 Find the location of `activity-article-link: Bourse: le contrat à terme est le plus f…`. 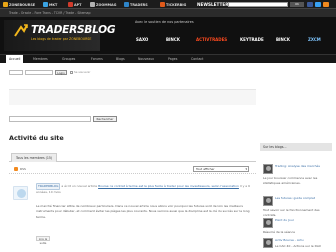

activity-article-link: Bourse: le contrat à terme est le plus f… is located at coordinates (168, 186).